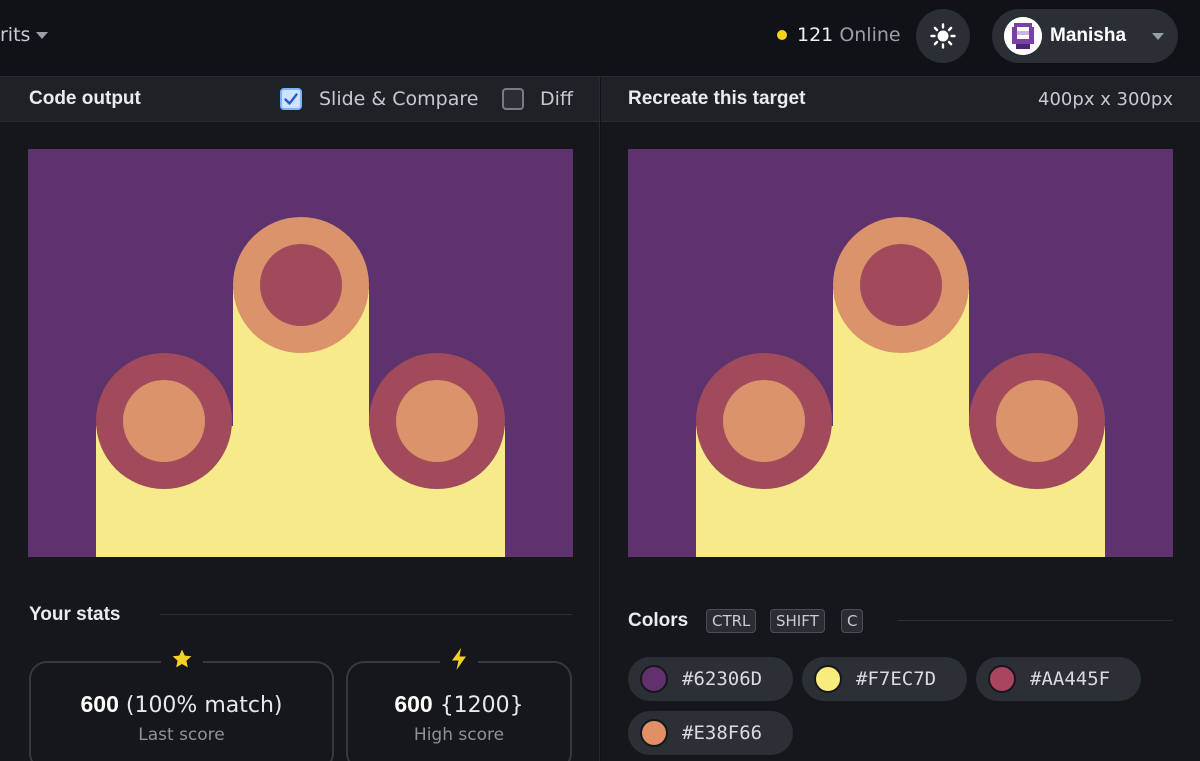 This screenshot has width=1200, height=761. I want to click on online-count: 121, so click(815, 35).